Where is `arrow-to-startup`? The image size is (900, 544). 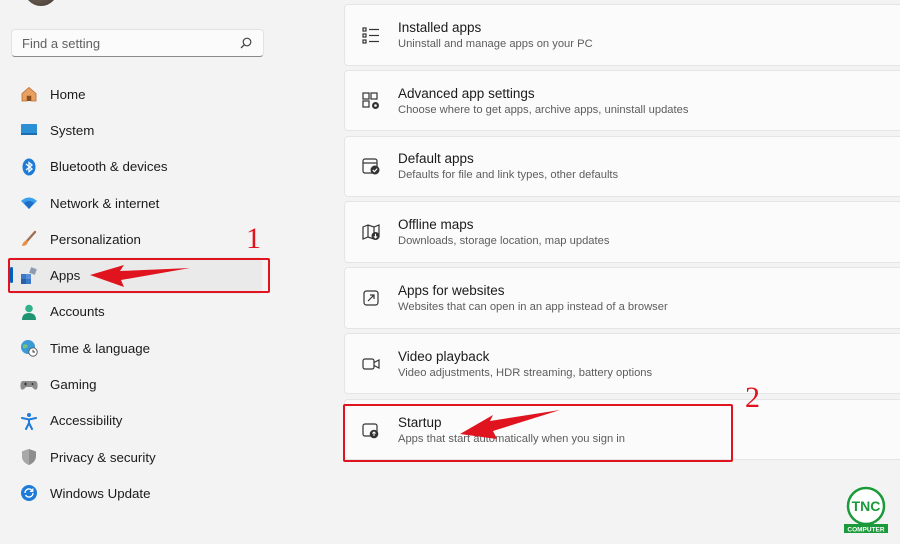 arrow-to-startup is located at coordinates (510, 424).